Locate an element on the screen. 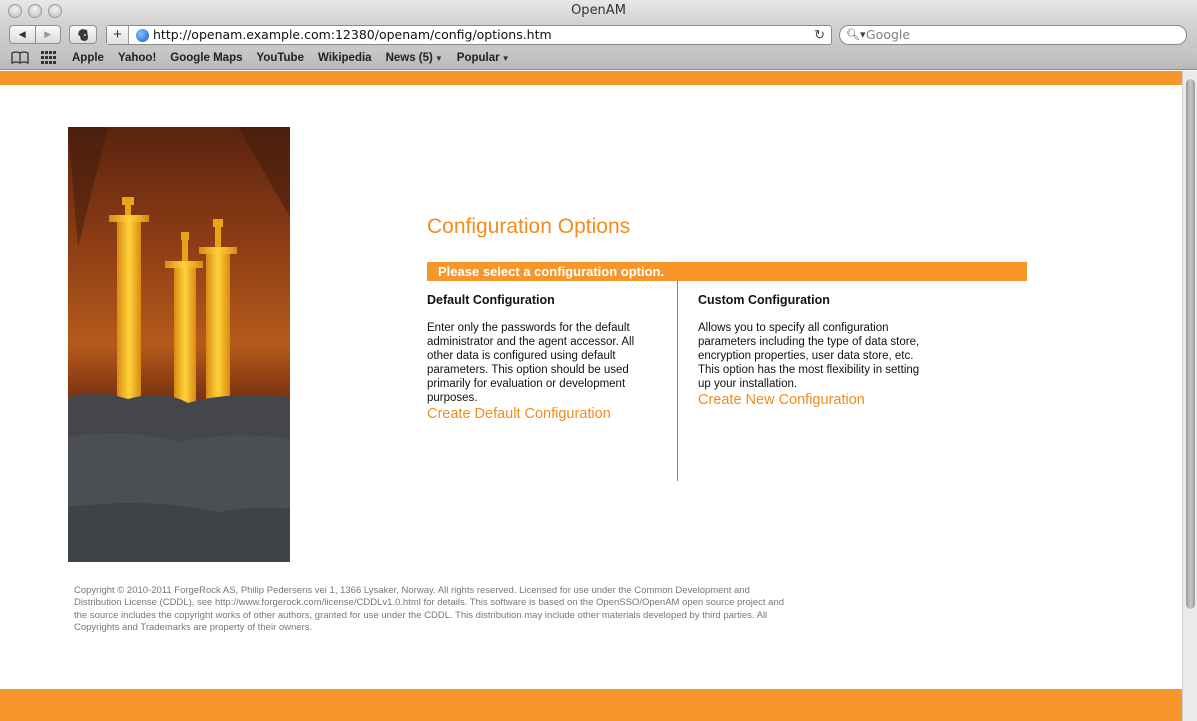 The width and height of the screenshot is (1197, 721). minimize-window-button is located at coordinates (35, 11).